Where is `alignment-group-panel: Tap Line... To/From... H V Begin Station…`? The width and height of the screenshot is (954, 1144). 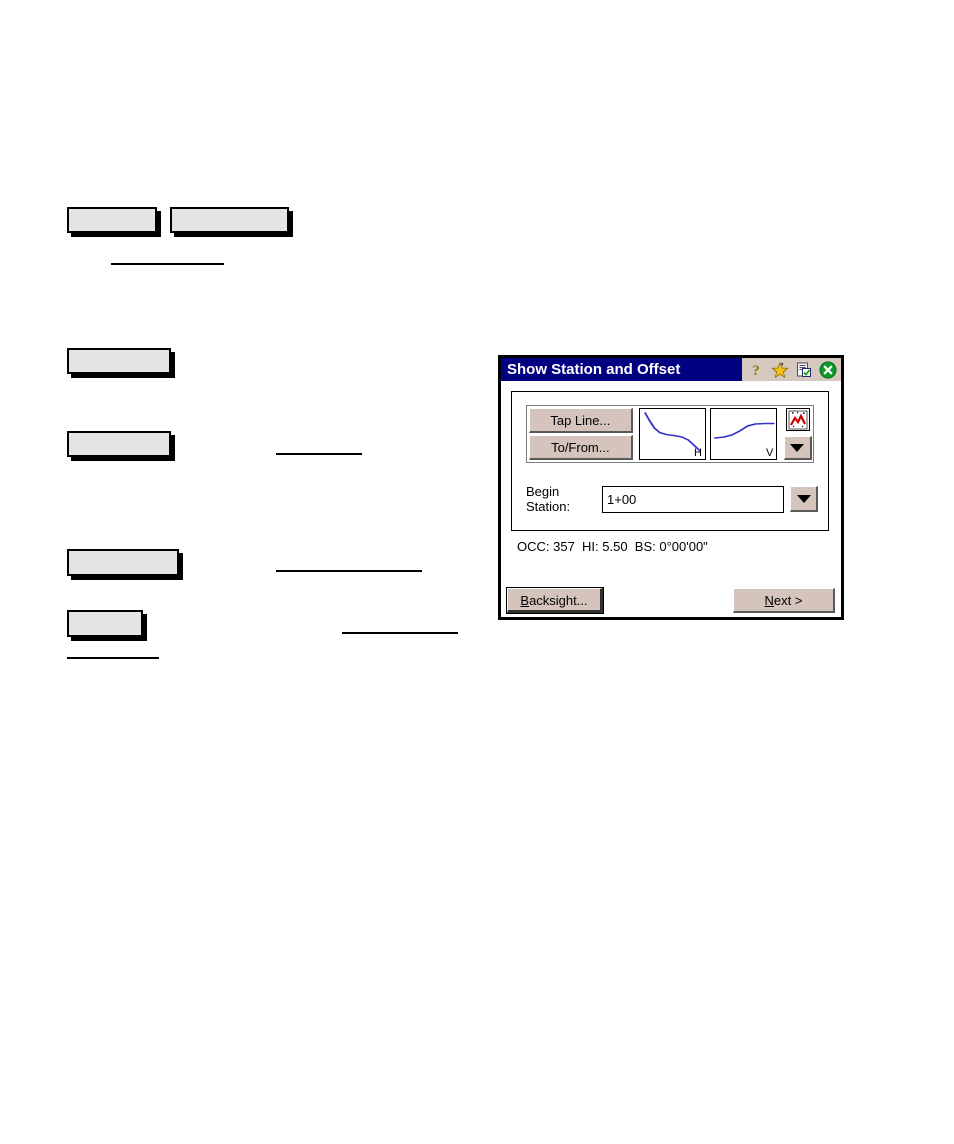 alignment-group-panel: Tap Line... To/From... H V Begin Station… is located at coordinates (670, 461).